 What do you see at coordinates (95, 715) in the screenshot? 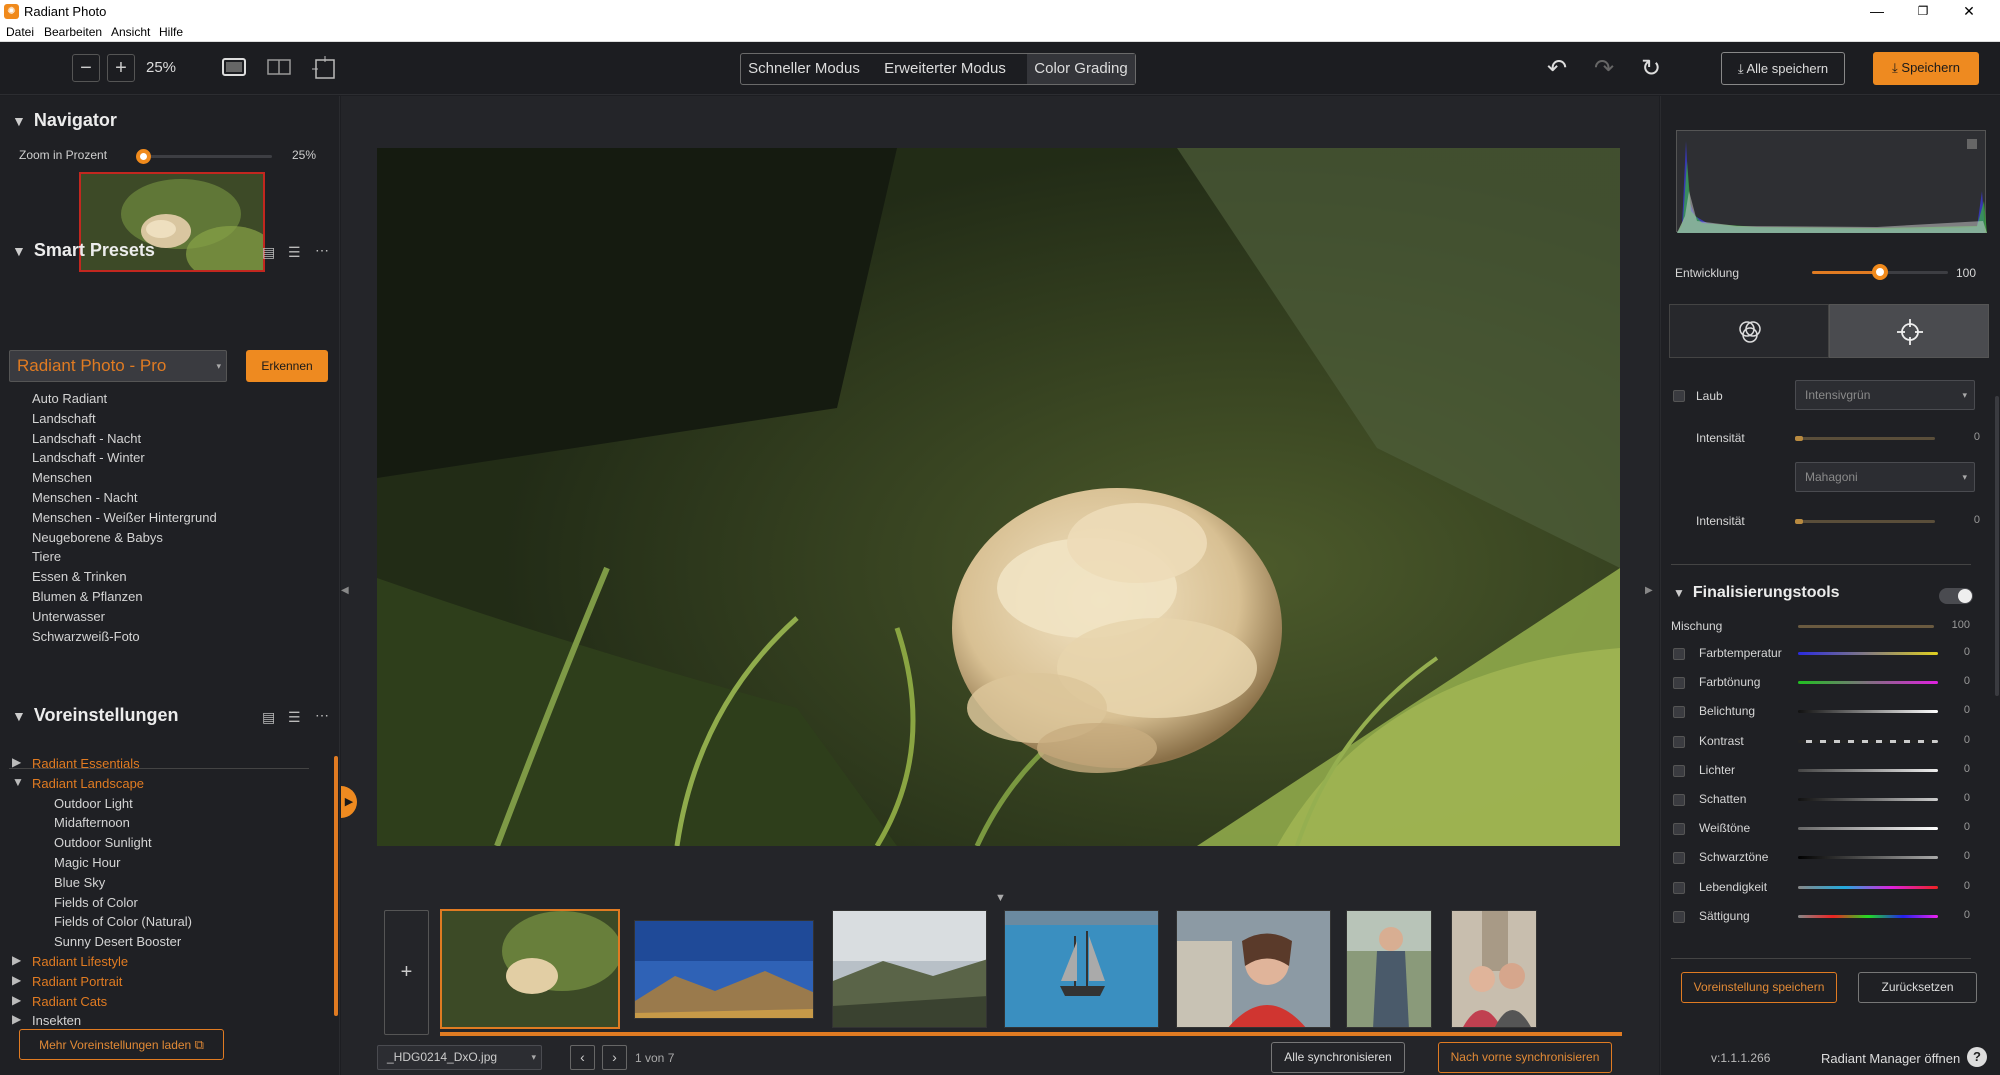
I see `presets-header: ▼ Voreinstellungen` at bounding box center [95, 715].